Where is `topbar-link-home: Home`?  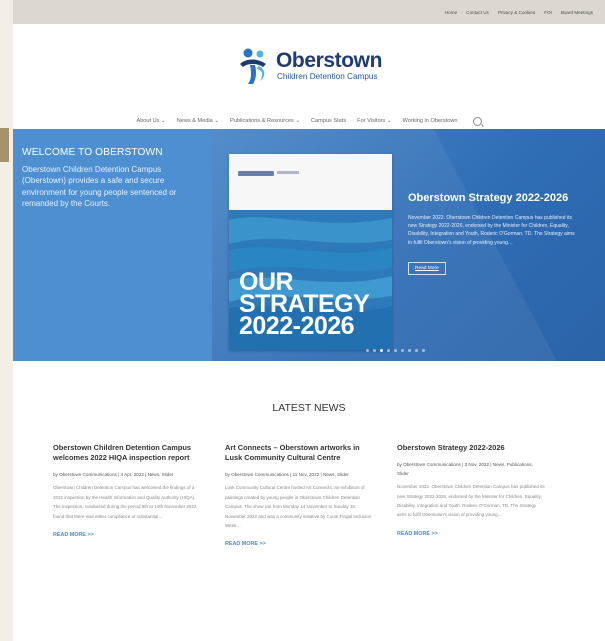
topbar-link-home: Home is located at coordinates (451, 12).